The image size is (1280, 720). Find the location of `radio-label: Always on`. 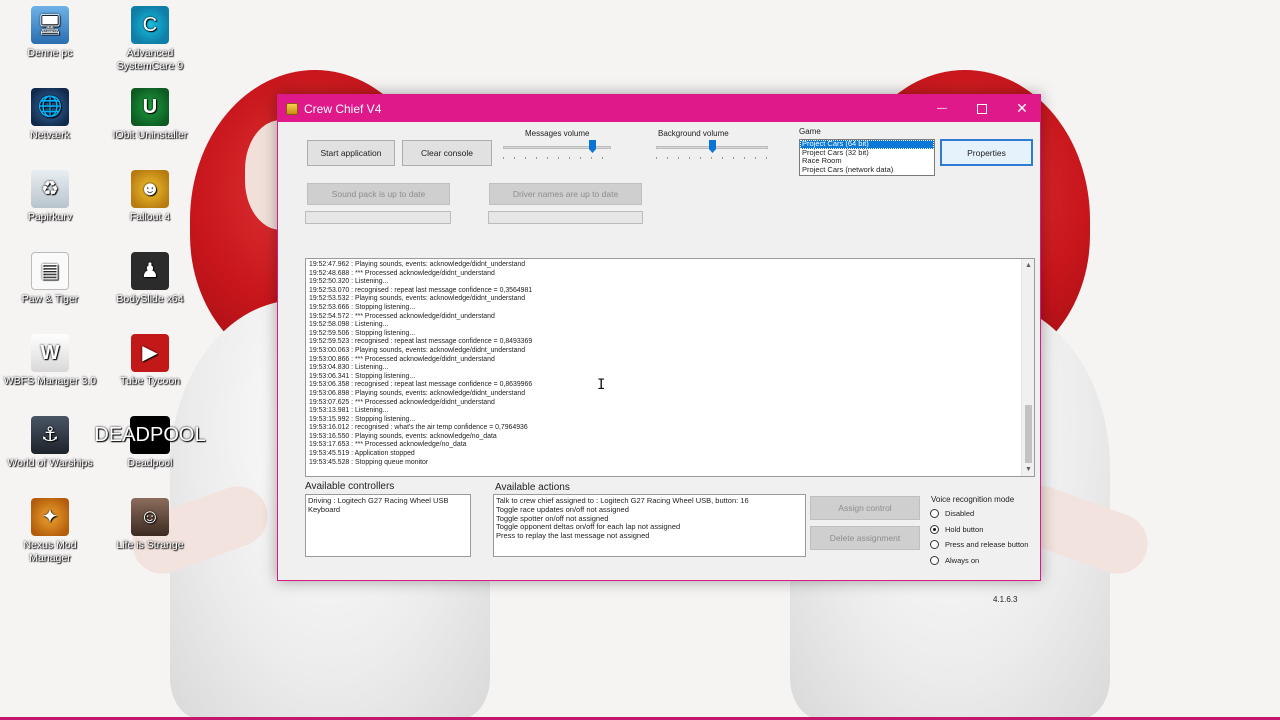

radio-label: Always on is located at coordinates (962, 560).